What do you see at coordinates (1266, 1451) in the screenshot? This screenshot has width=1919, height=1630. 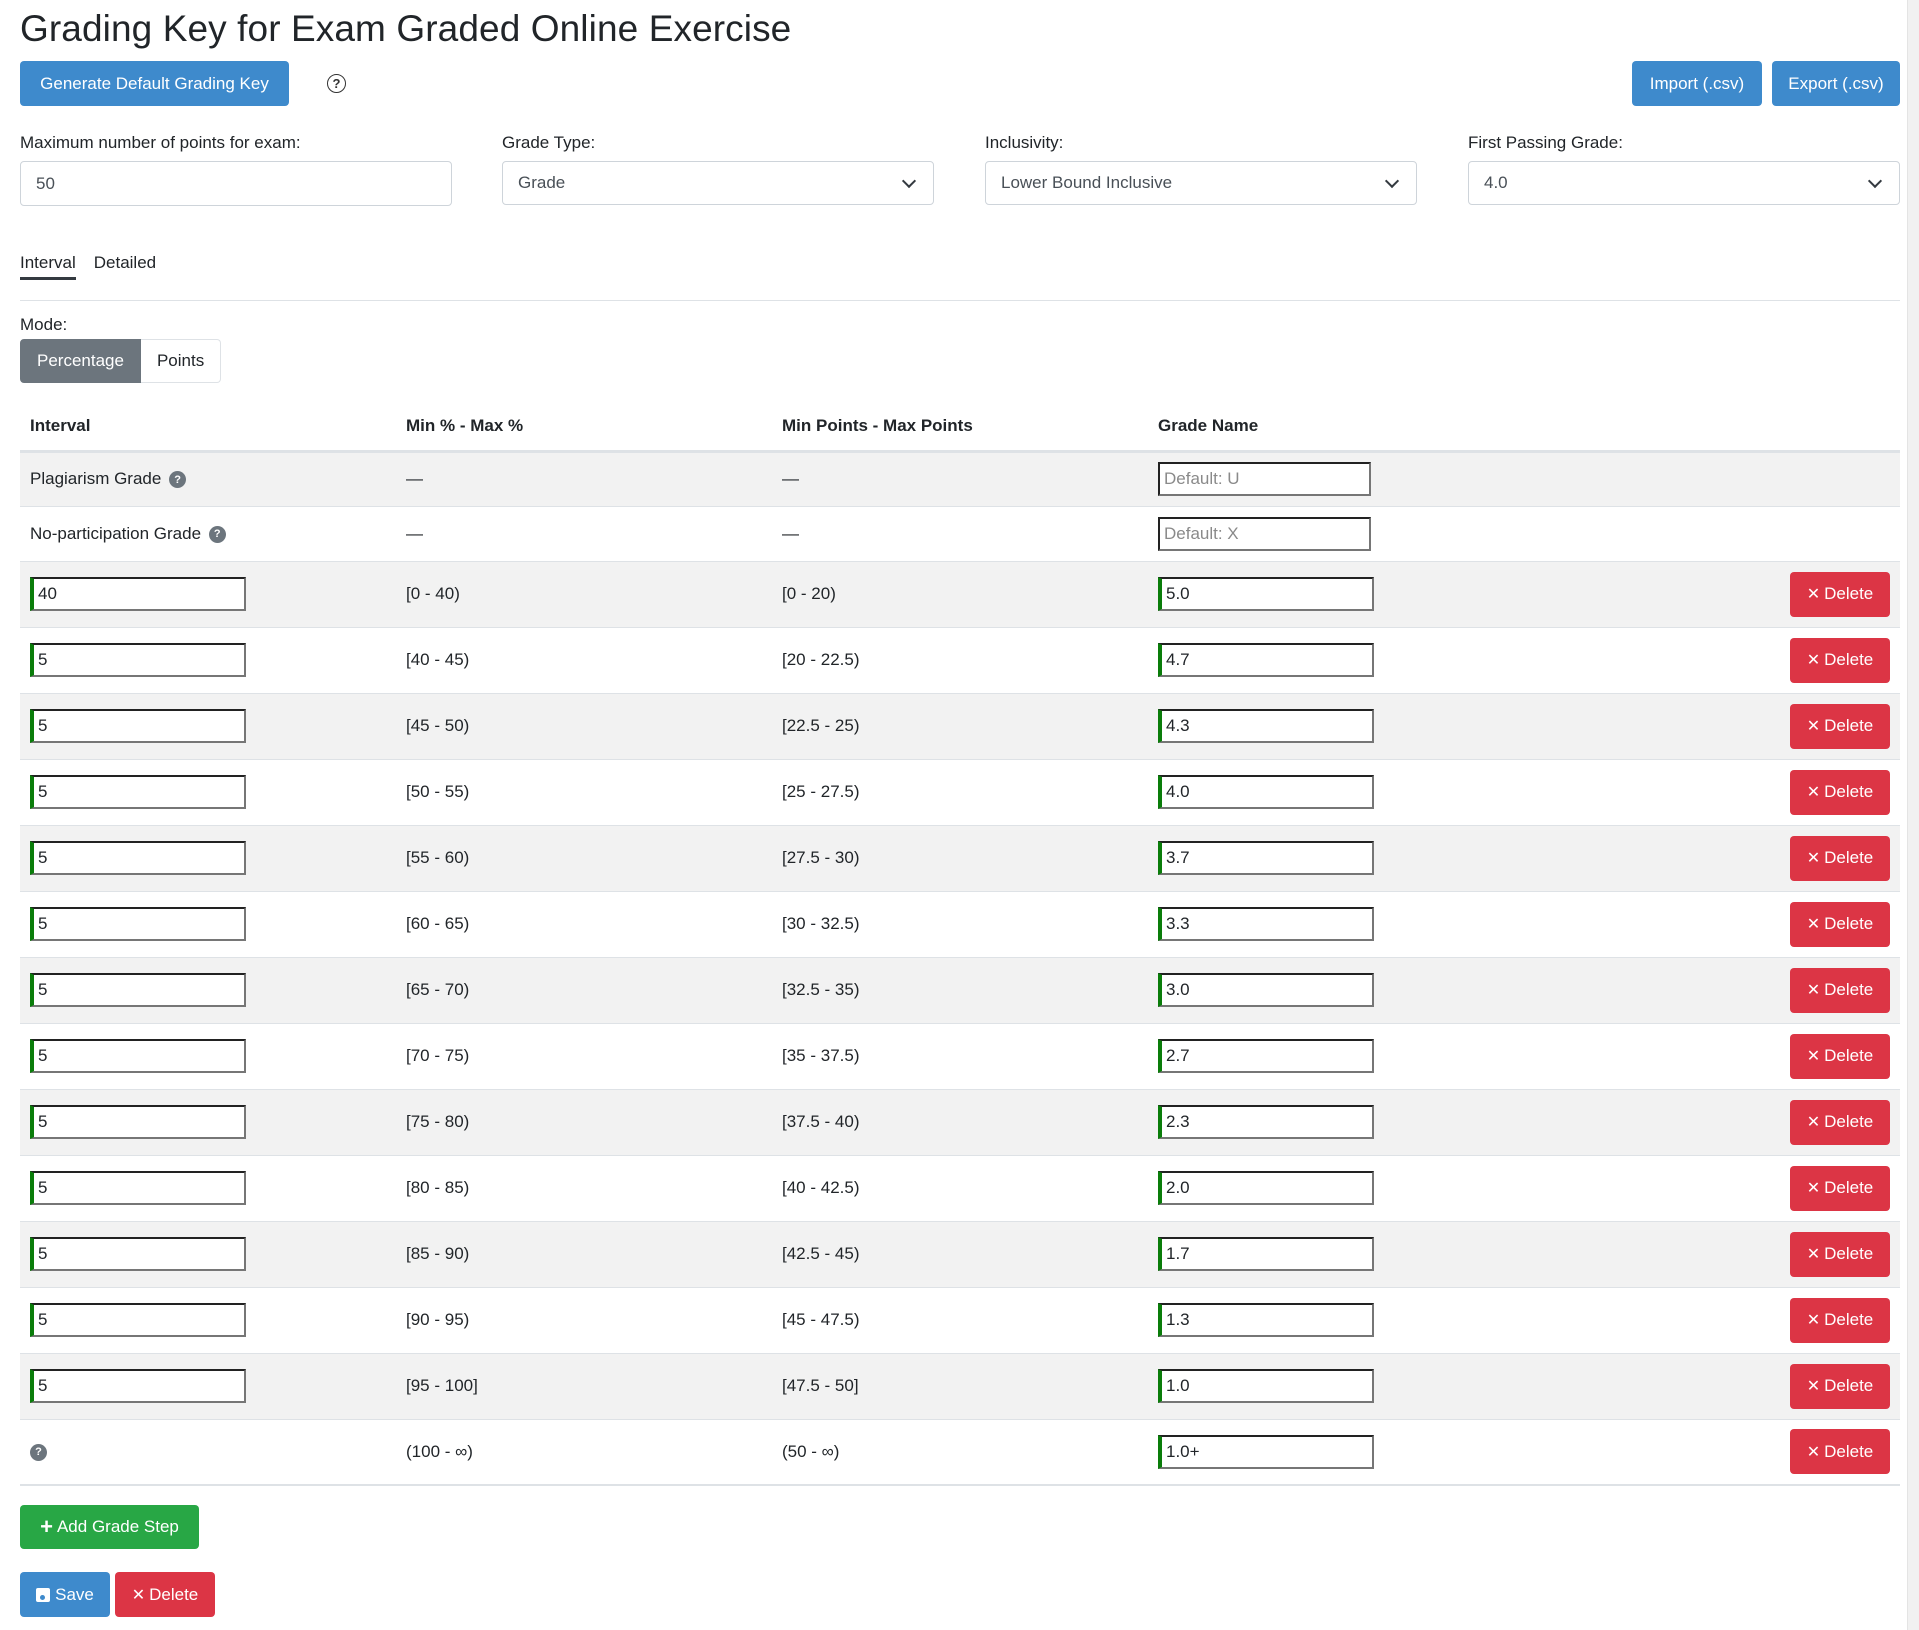 I see `bonus-grade-input: 1.0+` at bounding box center [1266, 1451].